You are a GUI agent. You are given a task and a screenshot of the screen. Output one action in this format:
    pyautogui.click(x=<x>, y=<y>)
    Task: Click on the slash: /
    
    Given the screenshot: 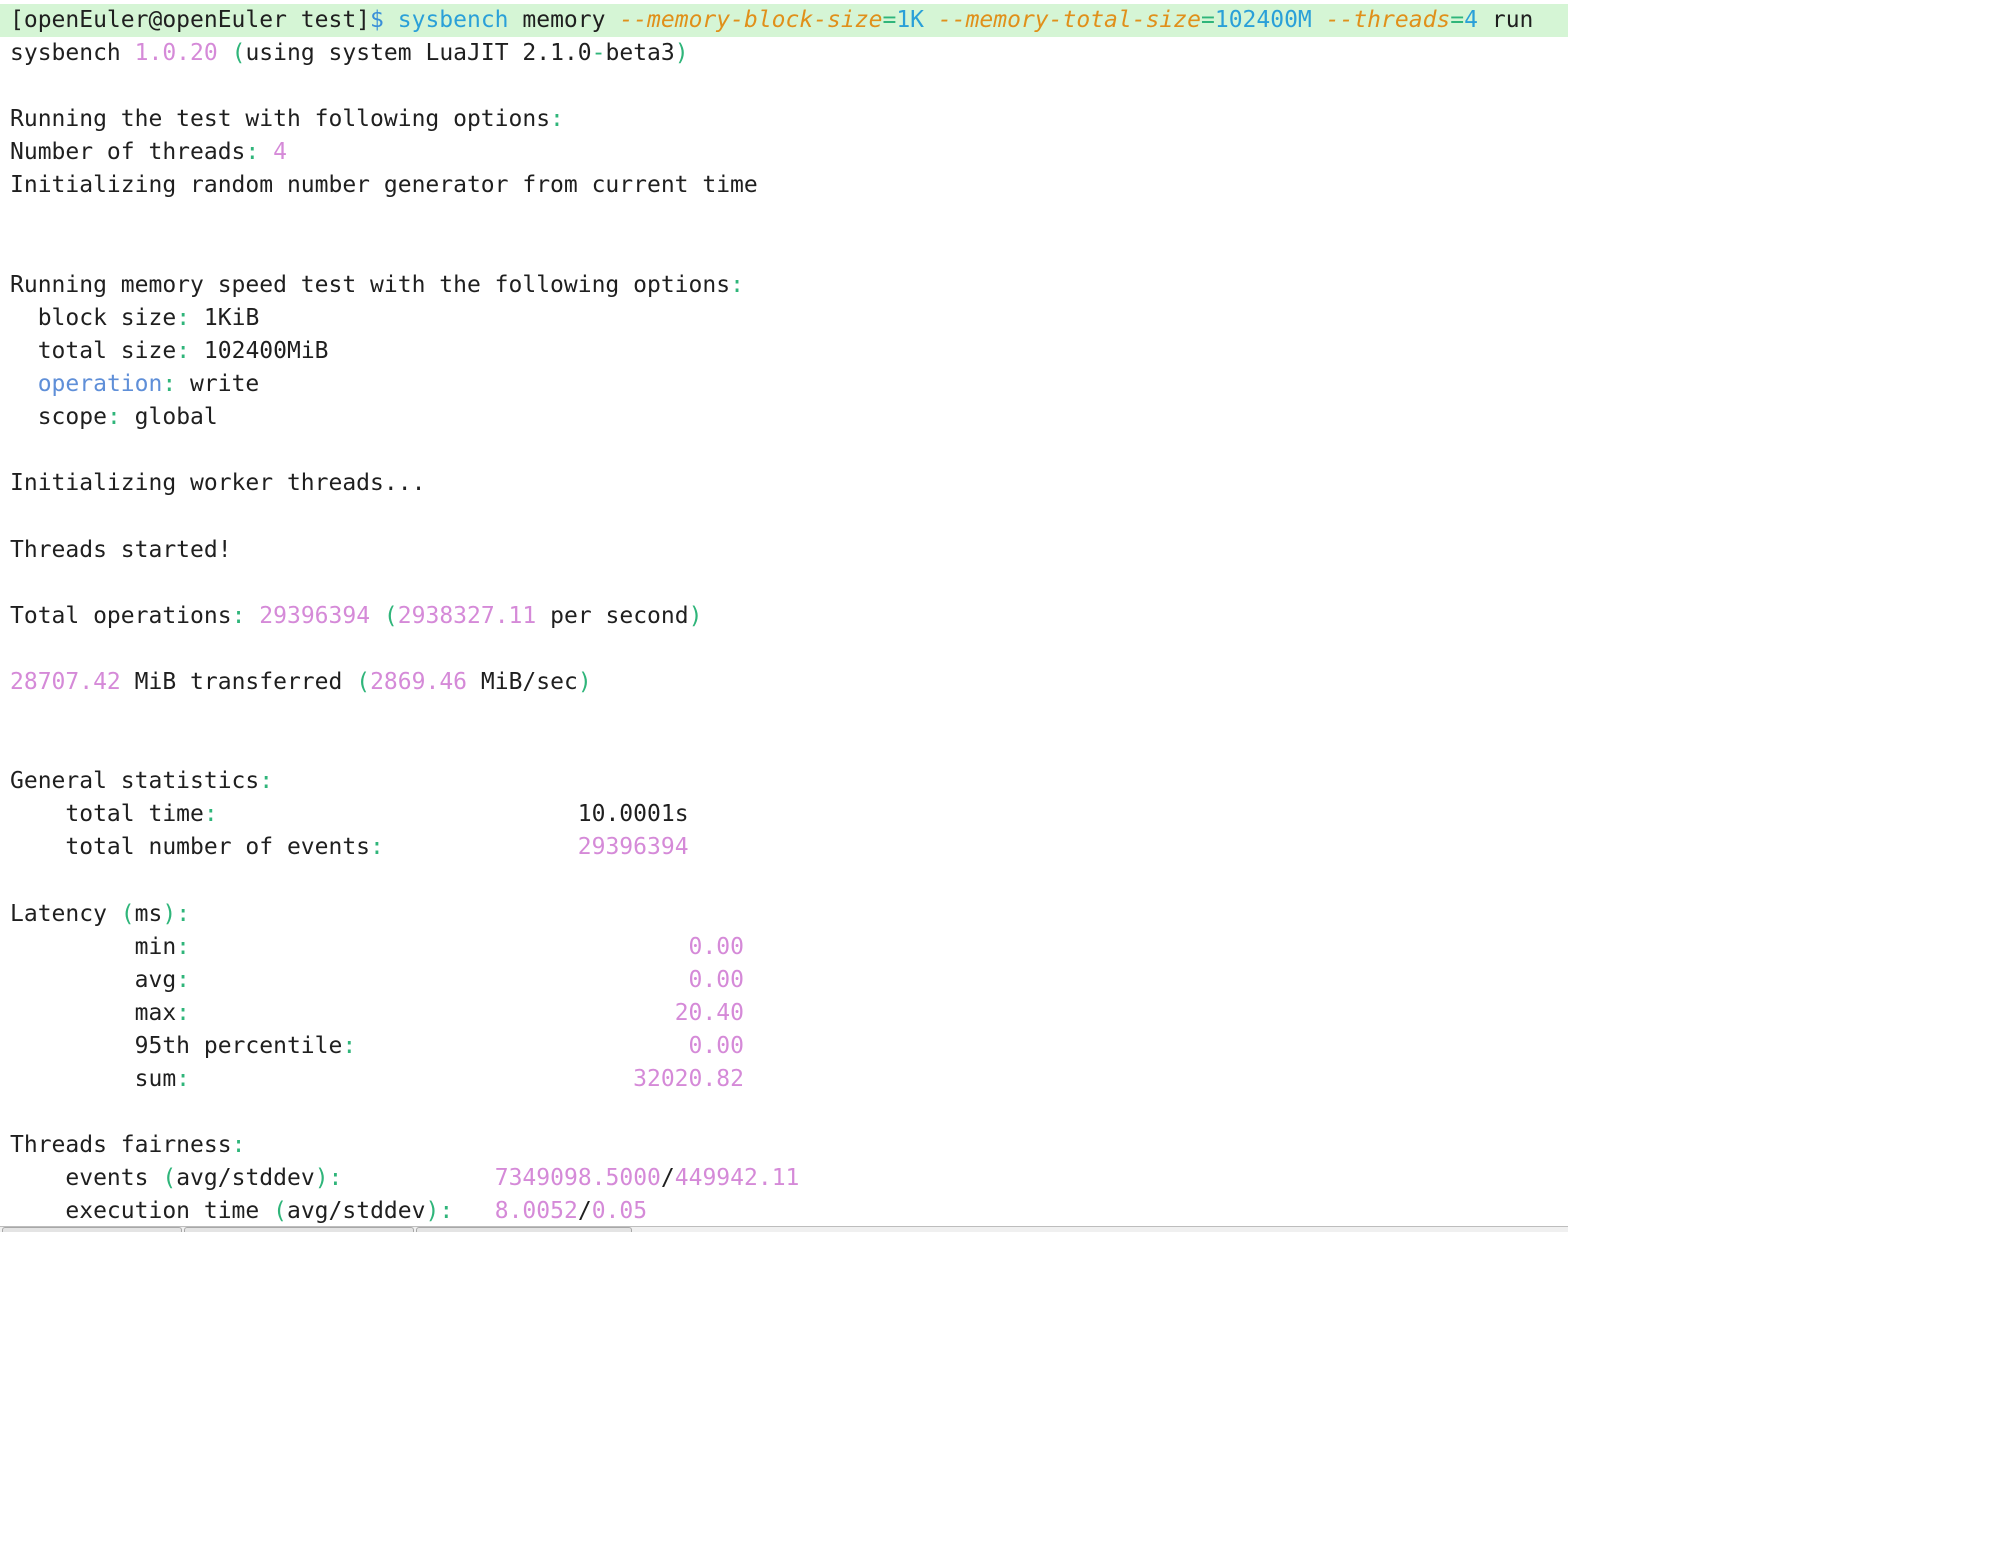 What is the action you would take?
    pyautogui.click(x=584, y=1211)
    